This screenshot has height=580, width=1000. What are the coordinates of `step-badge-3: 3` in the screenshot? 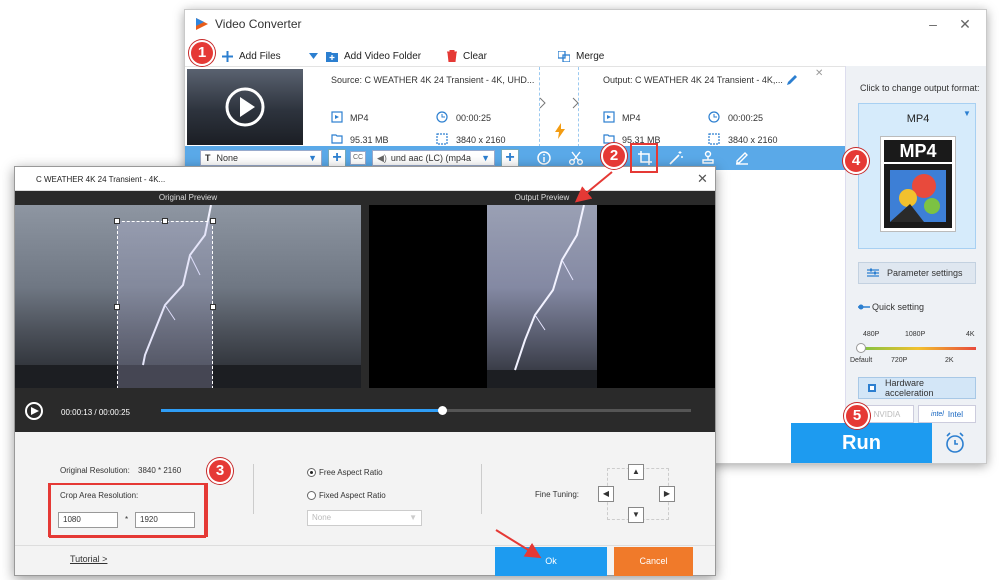 It's located at (220, 471).